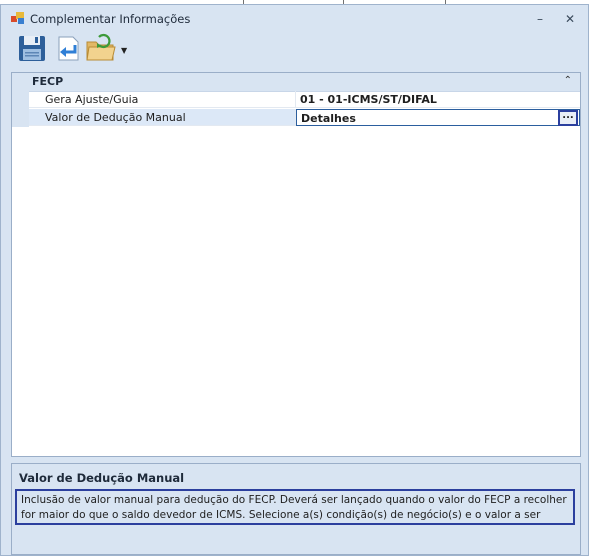 The width and height of the screenshot is (589, 556). I want to click on category-label: FECP, so click(48, 81).